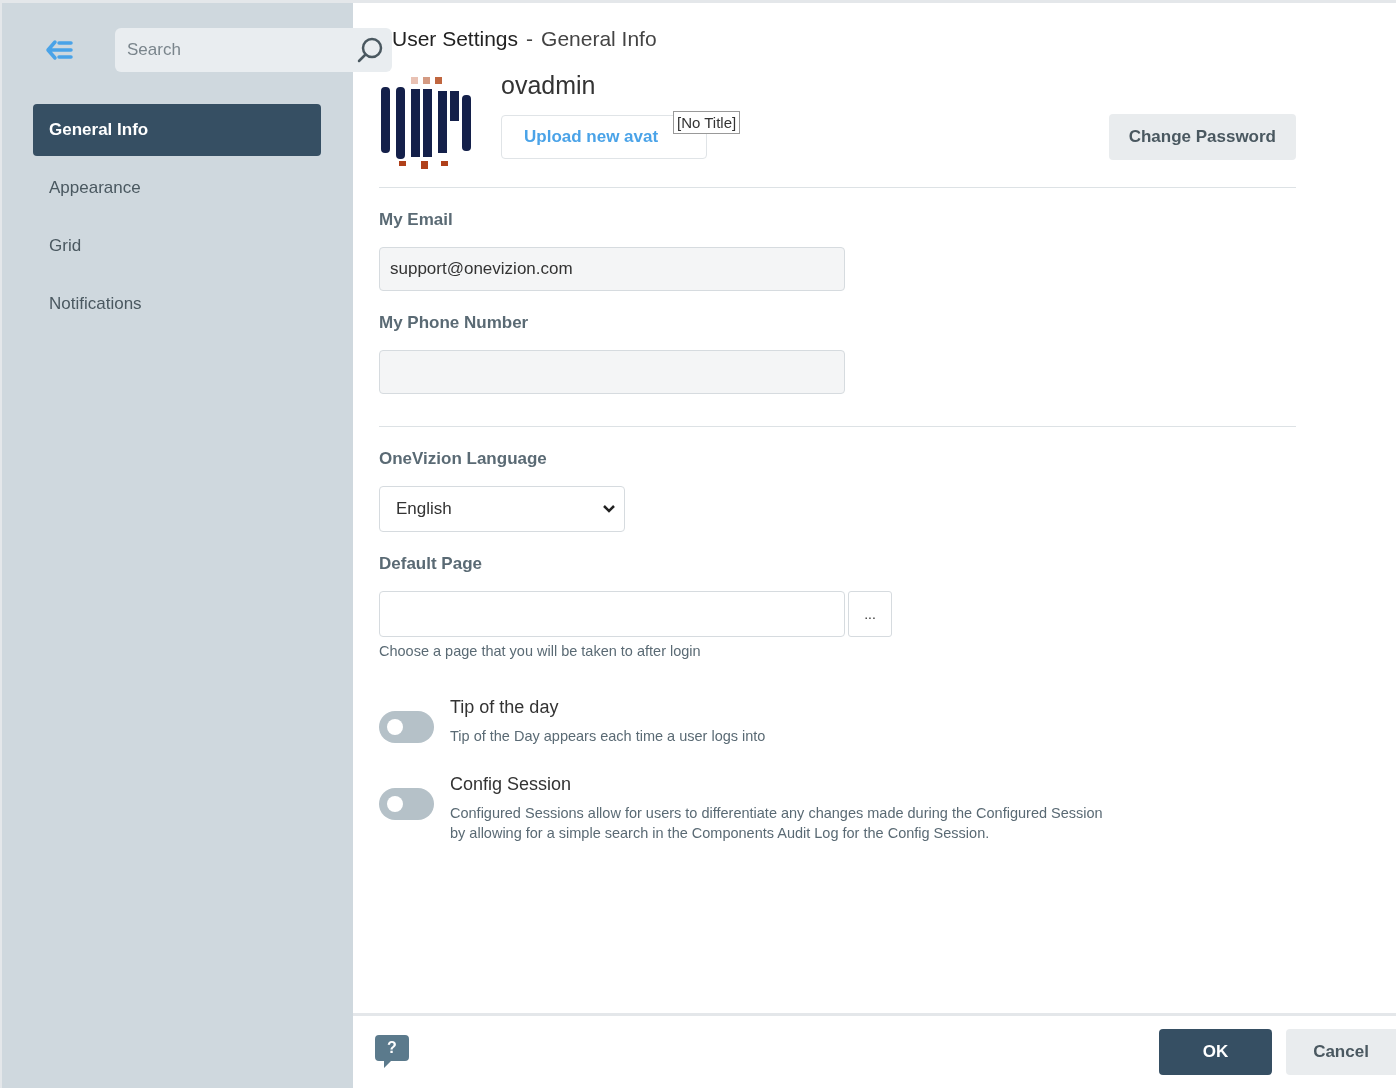 The height and width of the screenshot is (1088, 1396). Describe the element at coordinates (1341, 1052) in the screenshot. I see `cancel-button: Cancel` at that location.